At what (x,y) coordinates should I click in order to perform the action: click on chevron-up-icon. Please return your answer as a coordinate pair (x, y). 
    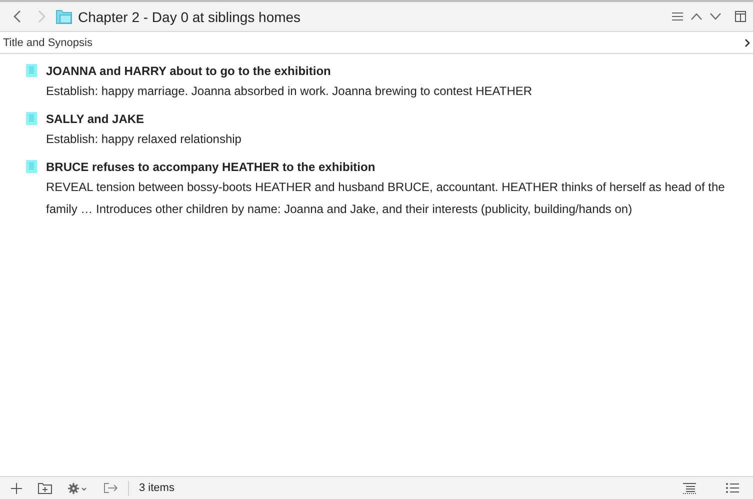
    Looking at the image, I should click on (696, 16).